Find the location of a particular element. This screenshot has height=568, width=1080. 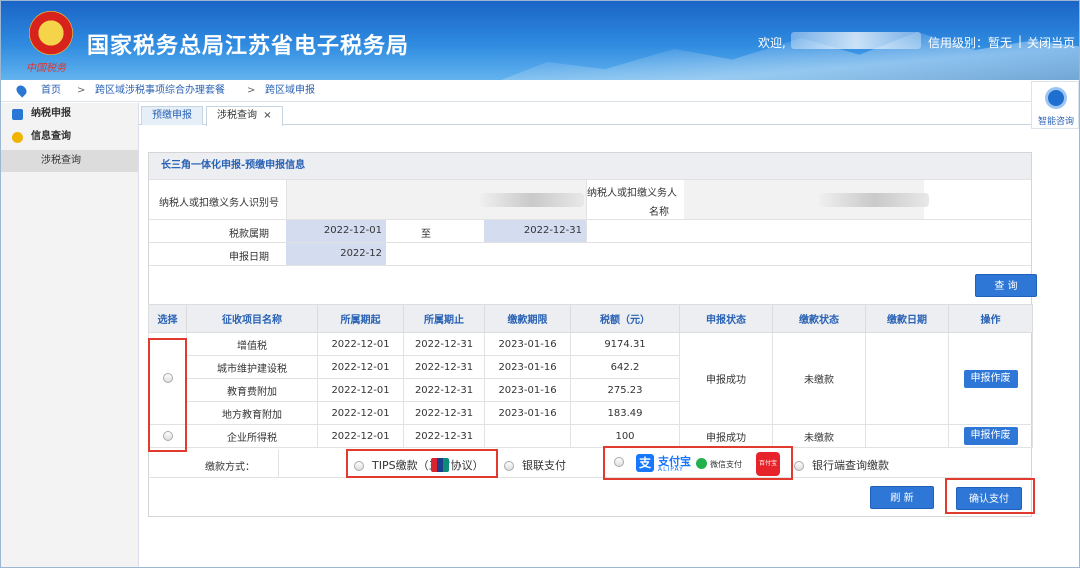

breadcrumb: 首页 > 跨区域涉税事项综合办理套餐 > 跨区域申报 is located at coordinates (540, 91).